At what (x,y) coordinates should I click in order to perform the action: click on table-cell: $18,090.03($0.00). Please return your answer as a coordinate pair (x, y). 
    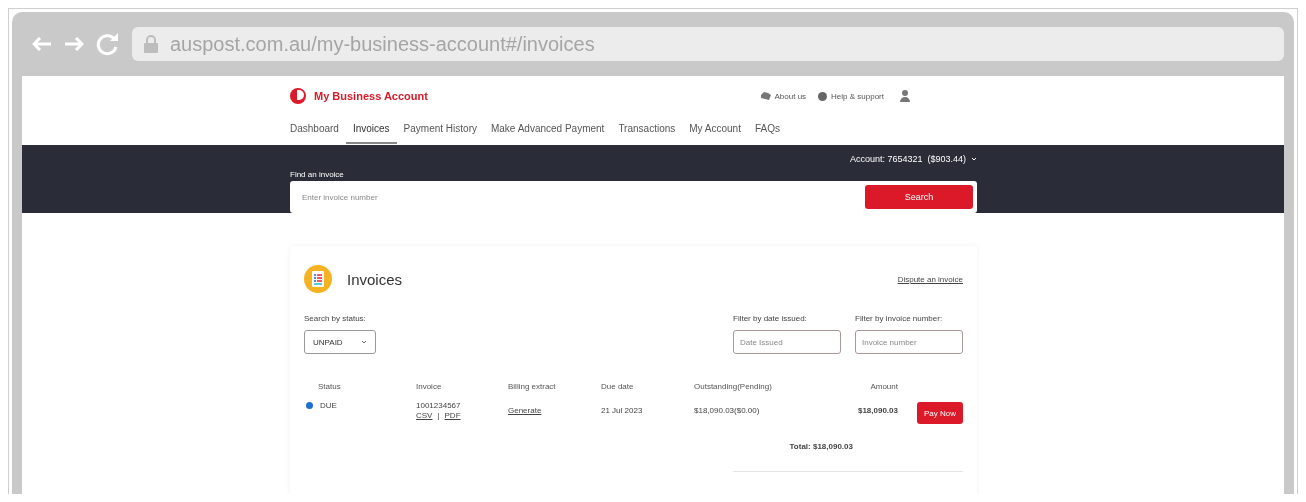
    Looking at the image, I should click on (727, 410).